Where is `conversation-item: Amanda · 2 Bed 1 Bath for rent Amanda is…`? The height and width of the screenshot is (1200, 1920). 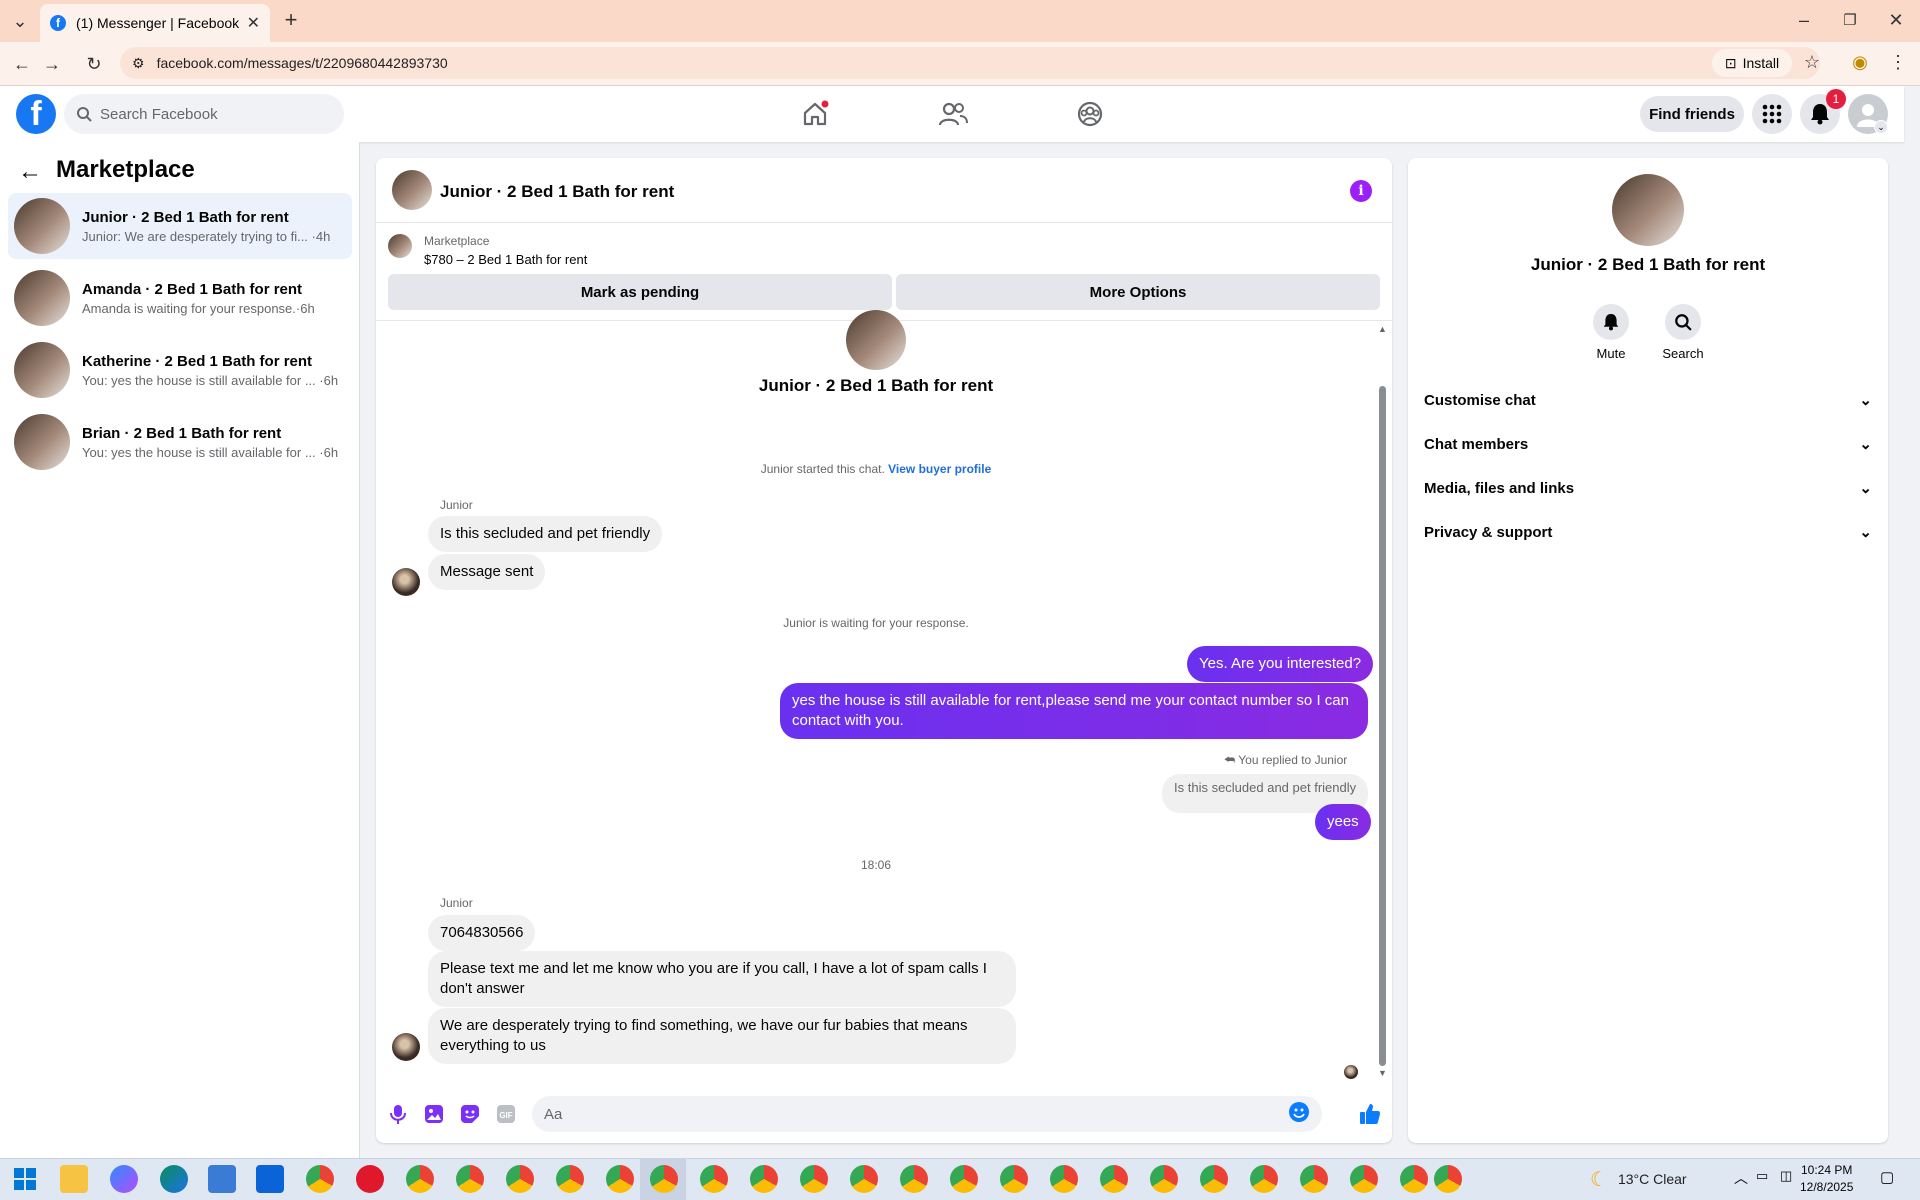 conversation-item: Amanda · 2 Bed 1 Bath for rent Amanda is… is located at coordinates (180, 298).